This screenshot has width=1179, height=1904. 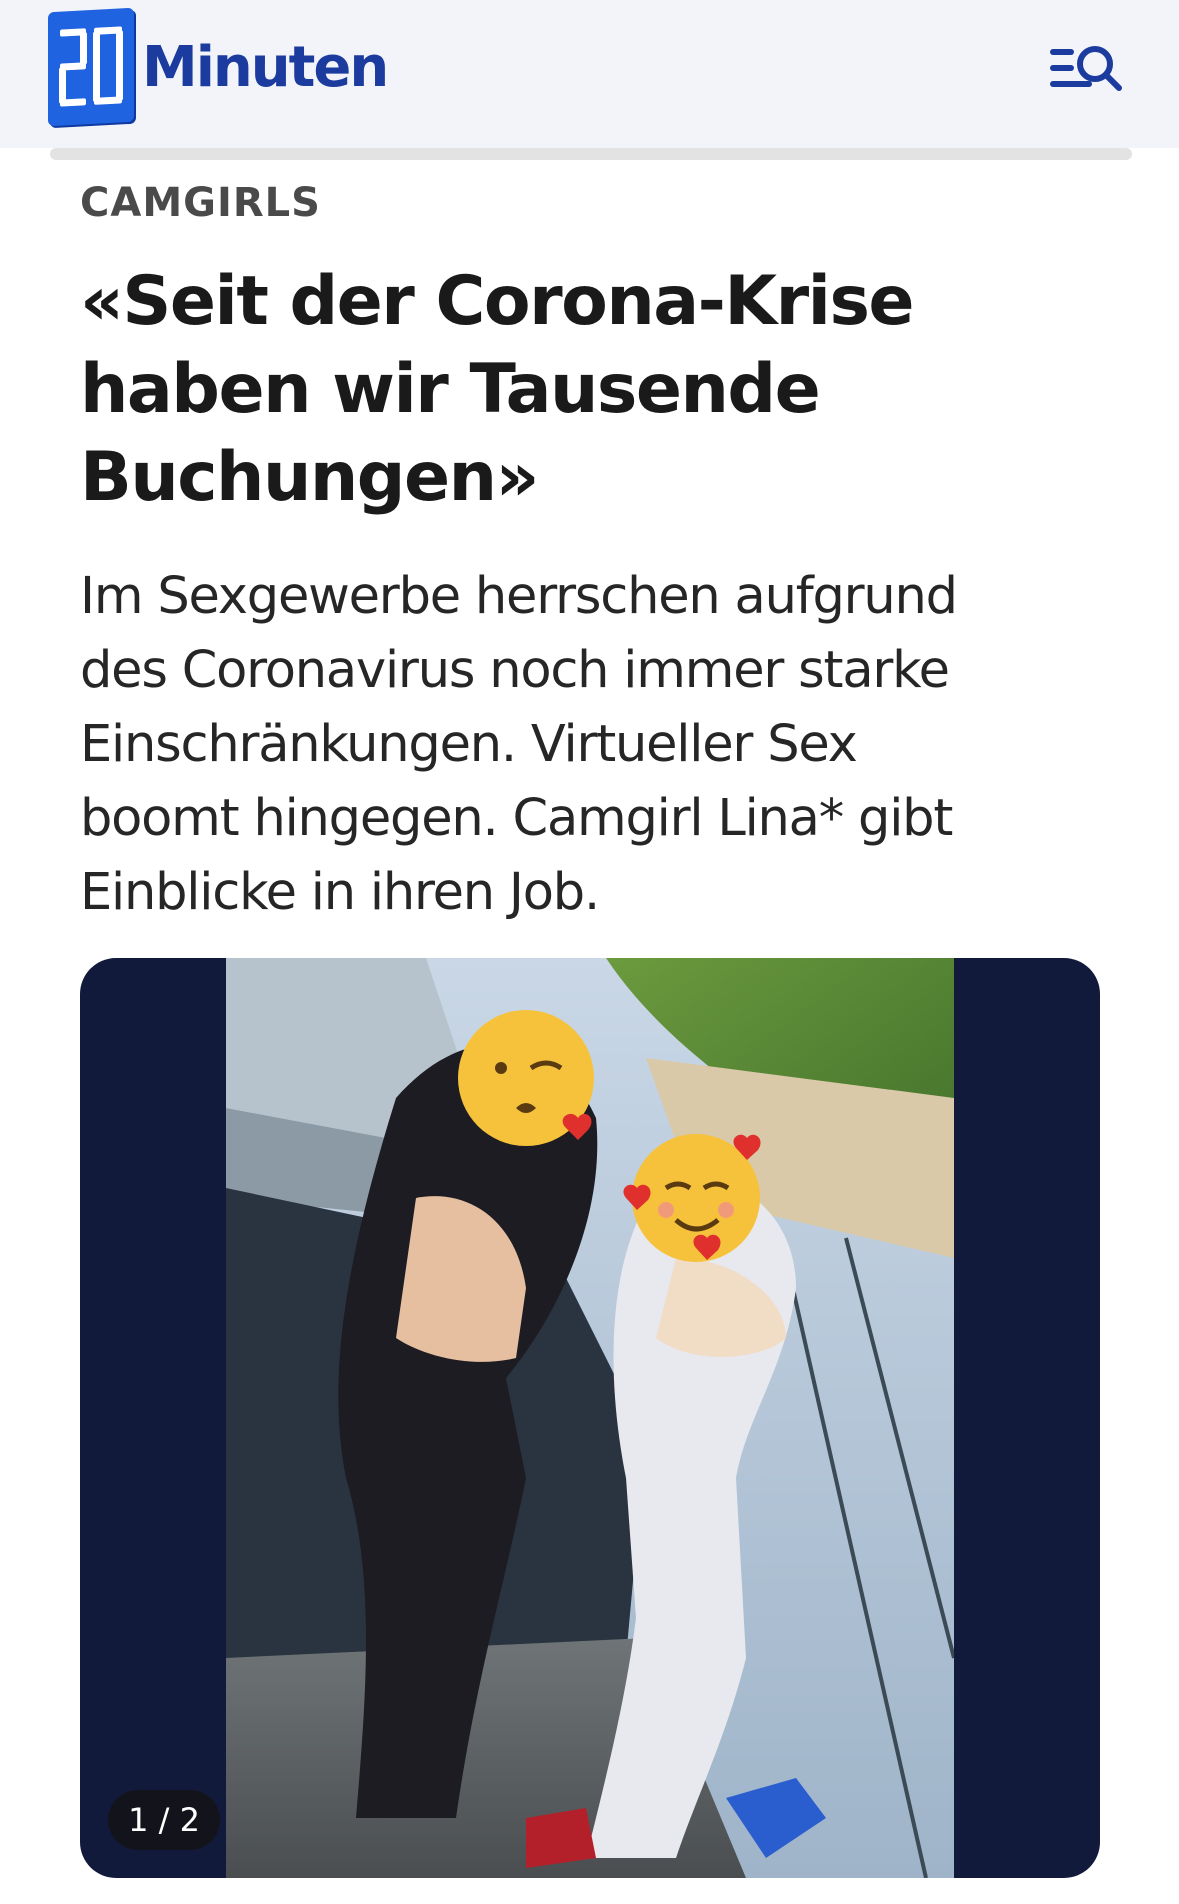 What do you see at coordinates (450, 389) in the screenshot?
I see `headline-line: haben wir Tausende` at bounding box center [450, 389].